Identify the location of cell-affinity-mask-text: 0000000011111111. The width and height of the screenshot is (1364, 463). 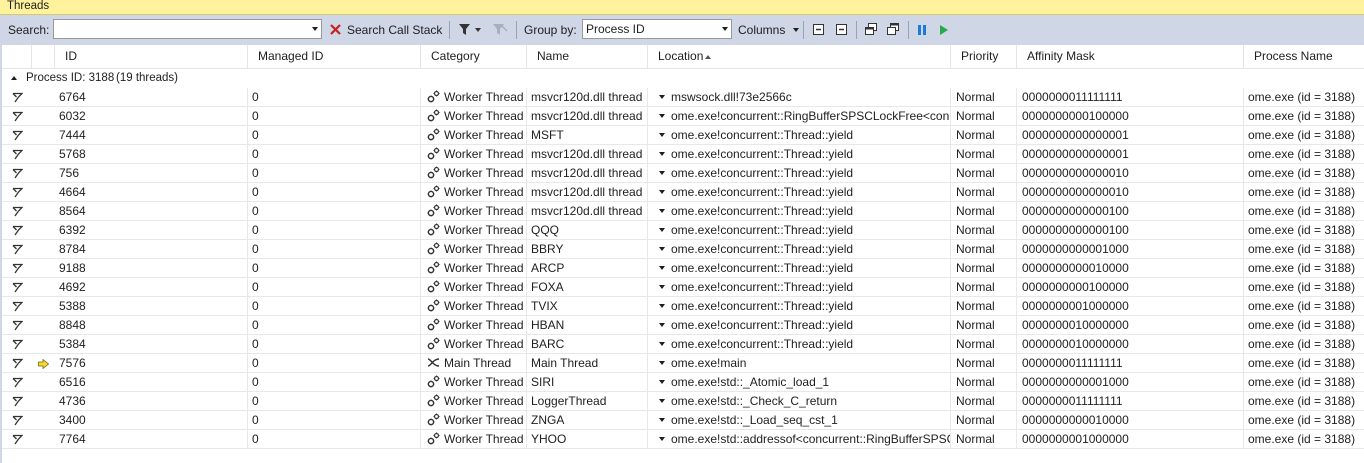
(1072, 97).